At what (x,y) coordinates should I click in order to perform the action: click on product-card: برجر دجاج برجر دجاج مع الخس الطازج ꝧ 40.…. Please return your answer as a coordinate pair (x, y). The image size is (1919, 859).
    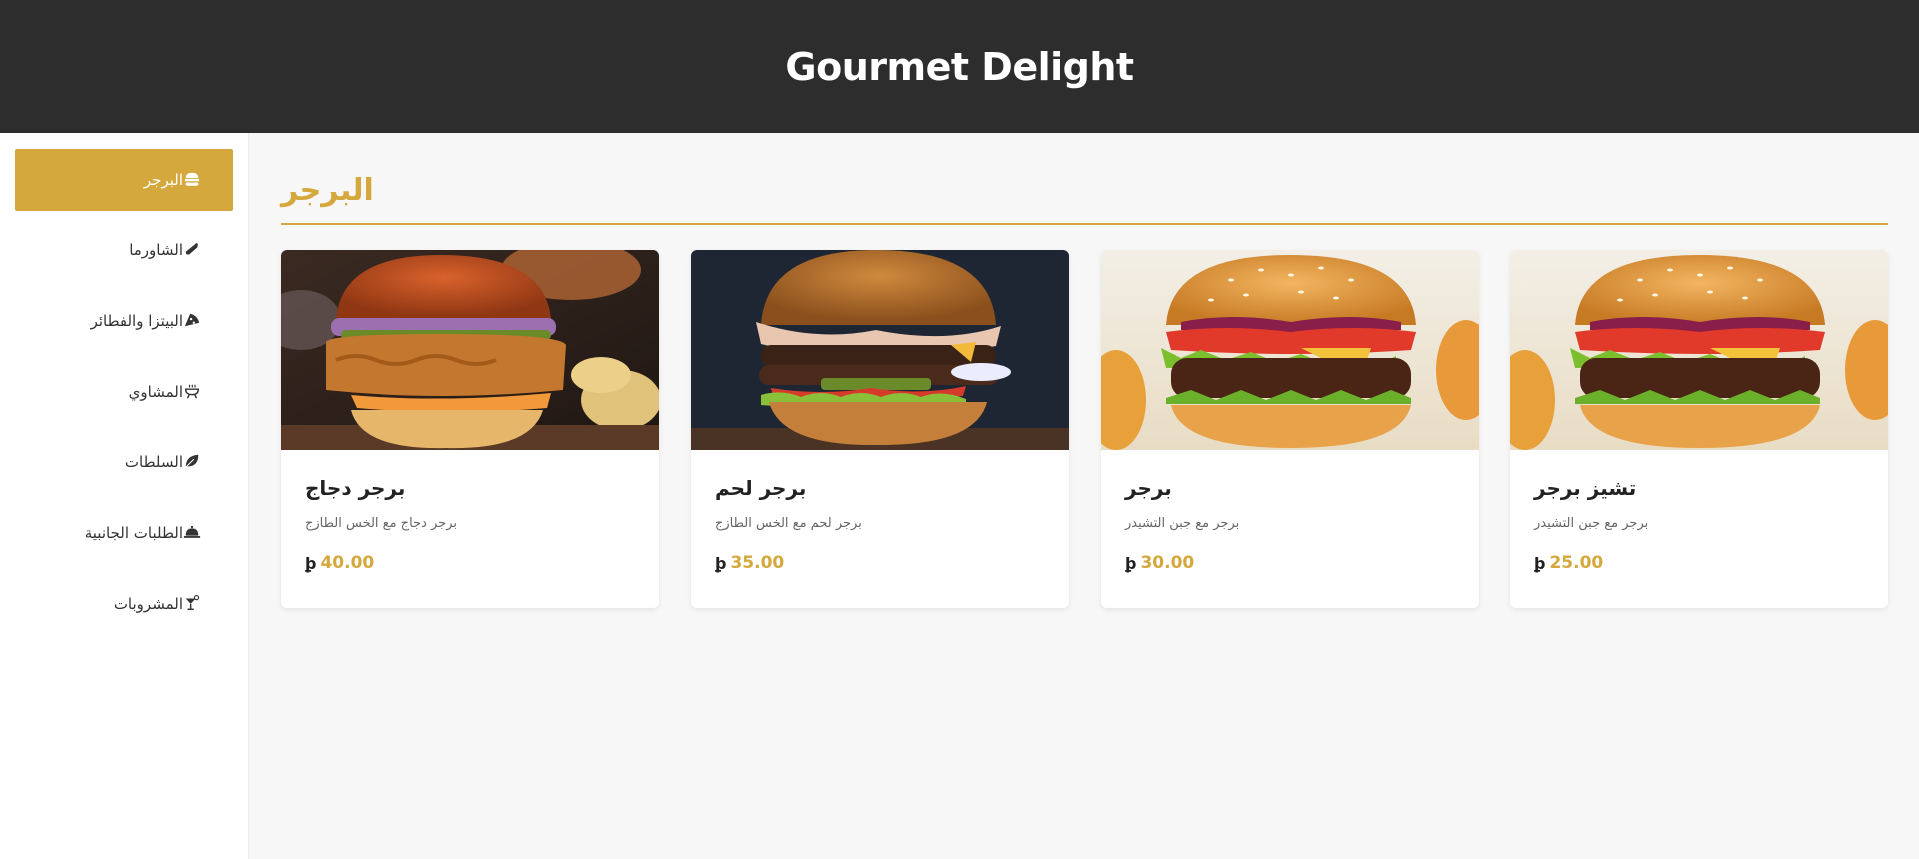
    Looking at the image, I should click on (470, 429).